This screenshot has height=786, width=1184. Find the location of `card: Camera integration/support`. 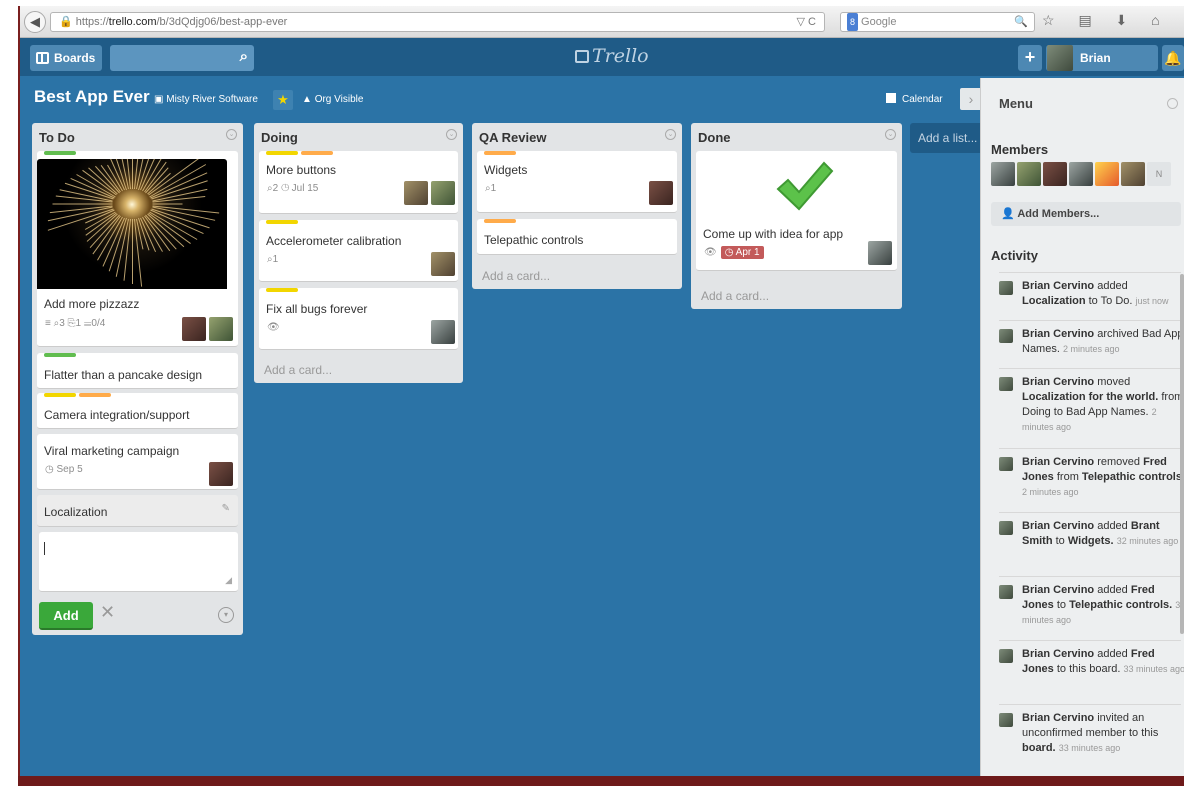

card: Camera integration/support is located at coordinates (137, 411).